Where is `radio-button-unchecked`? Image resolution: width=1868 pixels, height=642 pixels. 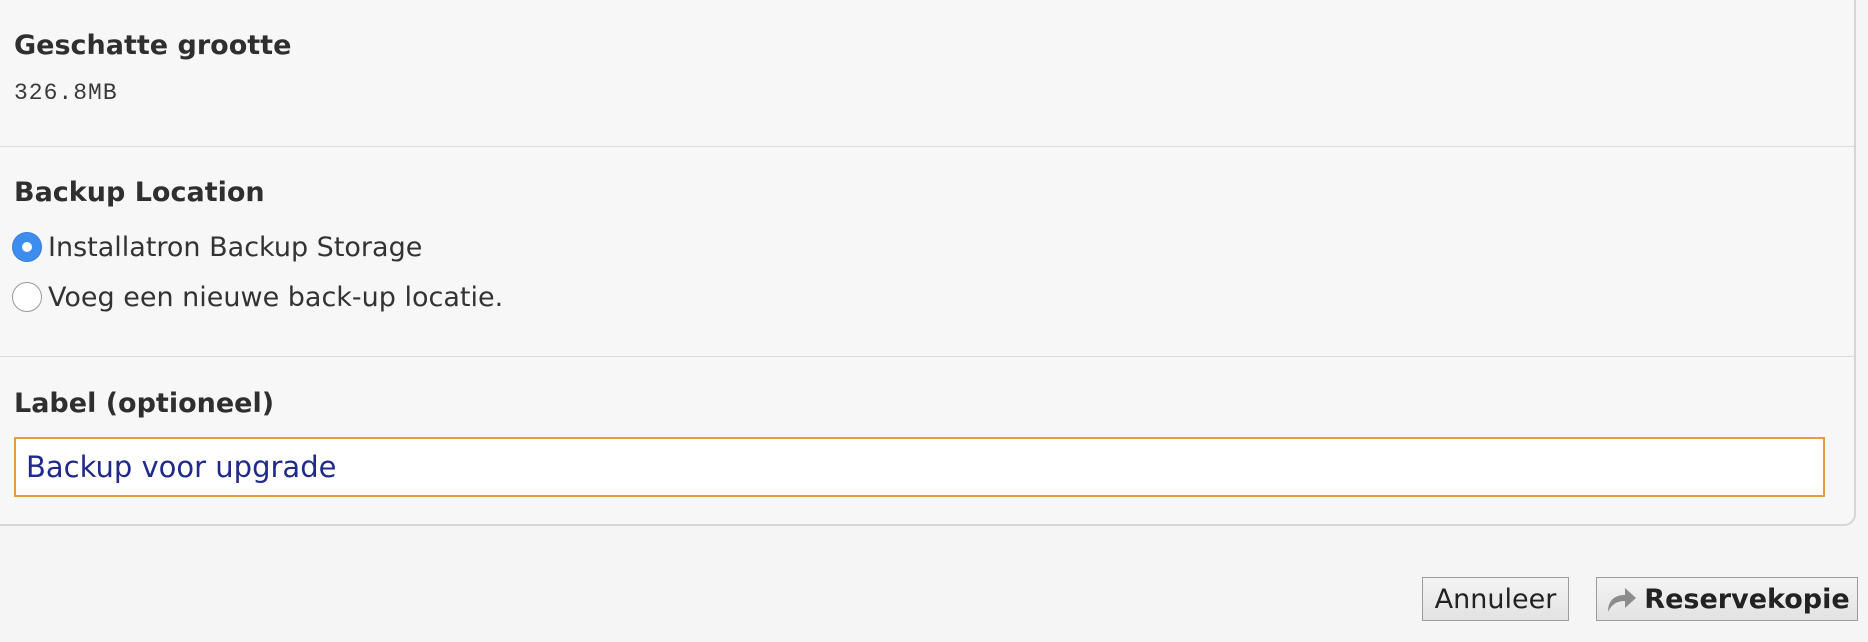
radio-button-unchecked is located at coordinates (27, 297).